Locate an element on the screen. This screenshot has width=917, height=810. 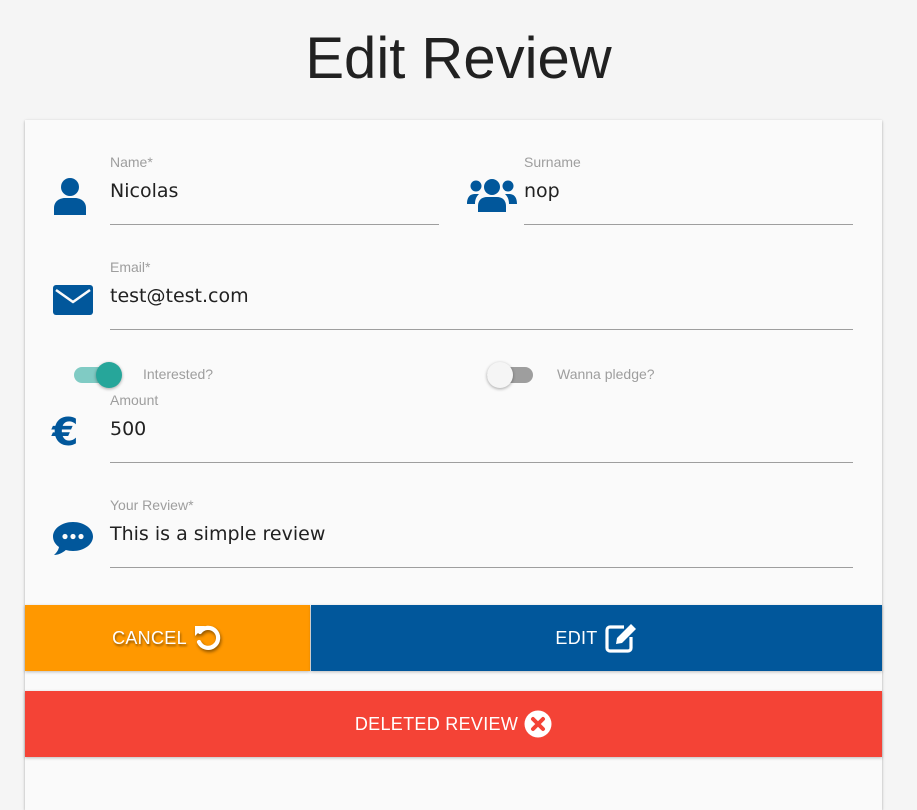
surname-field: Surname nop is located at coordinates (688, 189).